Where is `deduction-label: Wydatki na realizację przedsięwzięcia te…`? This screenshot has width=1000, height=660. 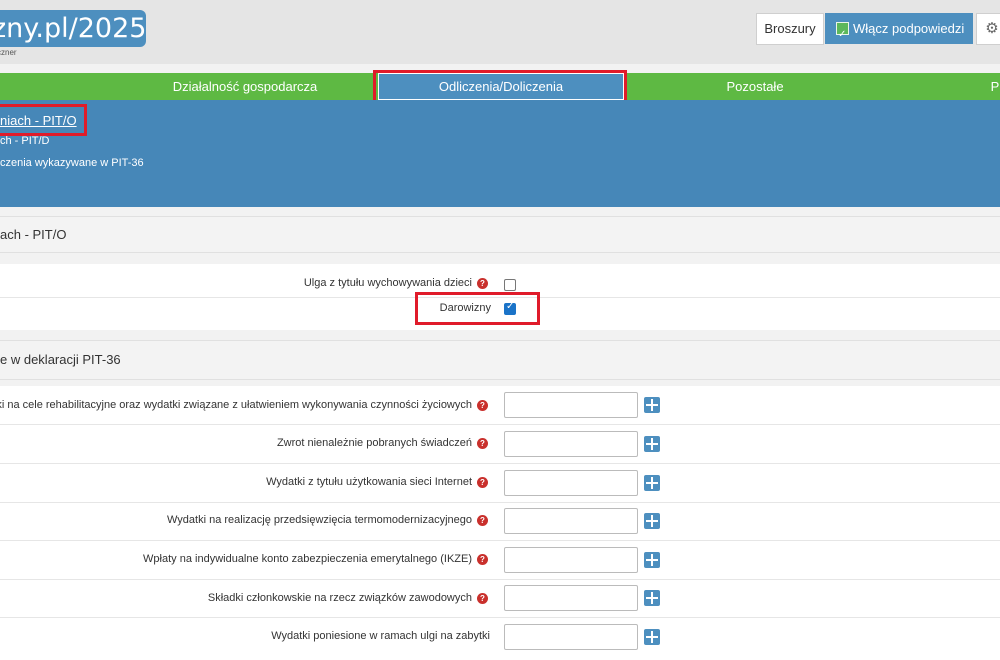 deduction-label: Wydatki na realizację przedsięwzięcia te… is located at coordinates (327, 520).